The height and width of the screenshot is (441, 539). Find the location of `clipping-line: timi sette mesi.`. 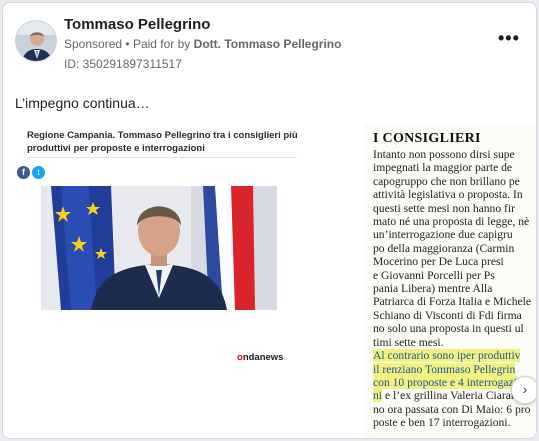

clipping-line: timi sette mesi. is located at coordinates (408, 342).